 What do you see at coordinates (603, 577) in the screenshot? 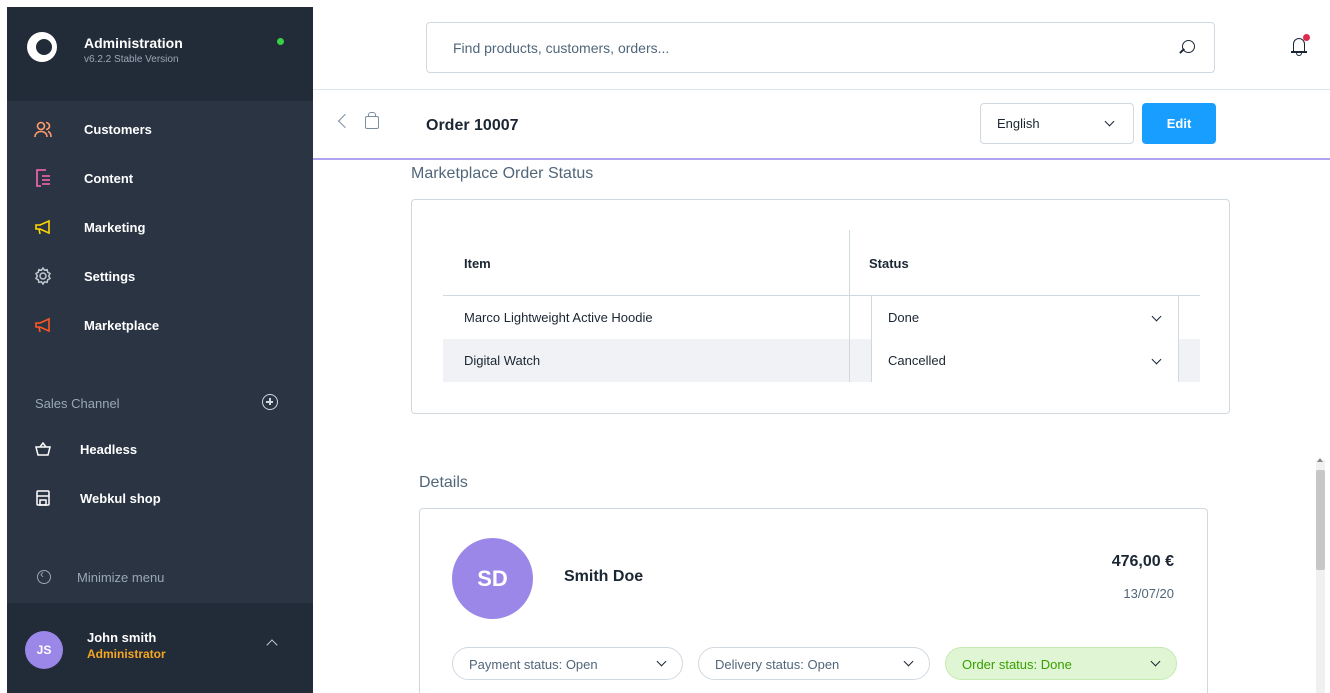
I see `customer-name: Smith Doe` at bounding box center [603, 577].